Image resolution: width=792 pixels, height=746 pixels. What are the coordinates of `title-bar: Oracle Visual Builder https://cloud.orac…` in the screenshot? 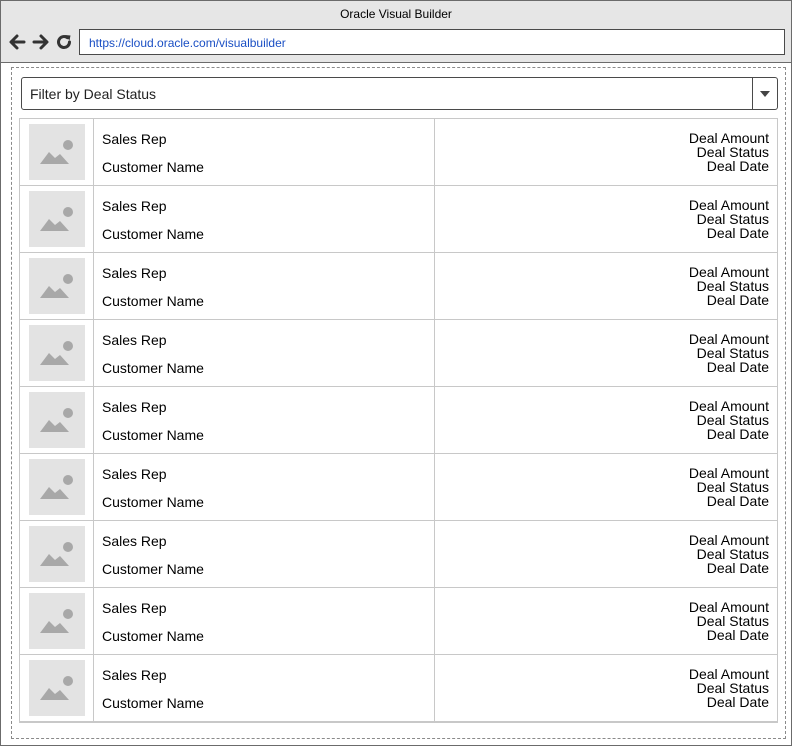 It's located at (396, 32).